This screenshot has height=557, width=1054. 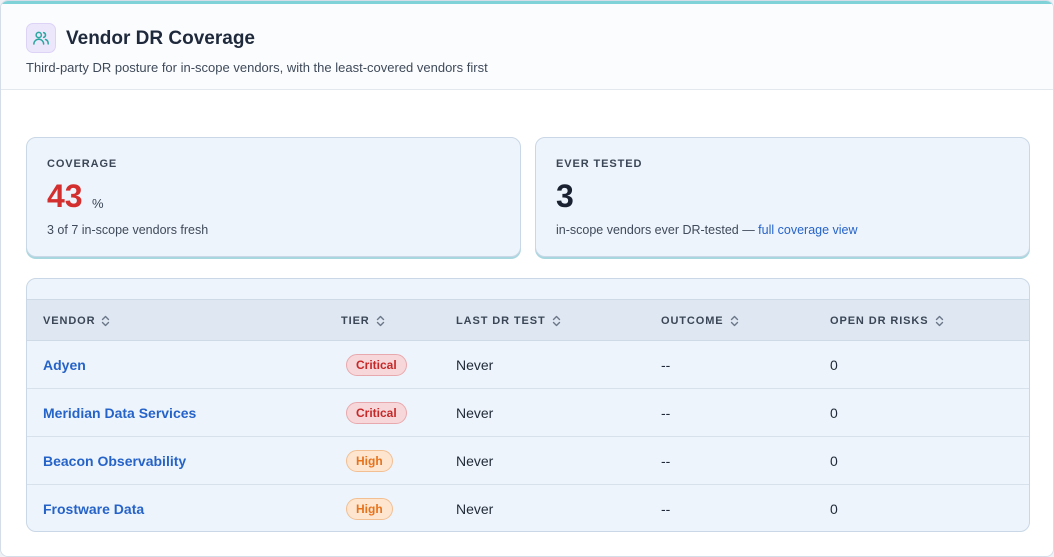 I want to click on vendor-cell: Meridian Data Services, so click(x=119, y=413).